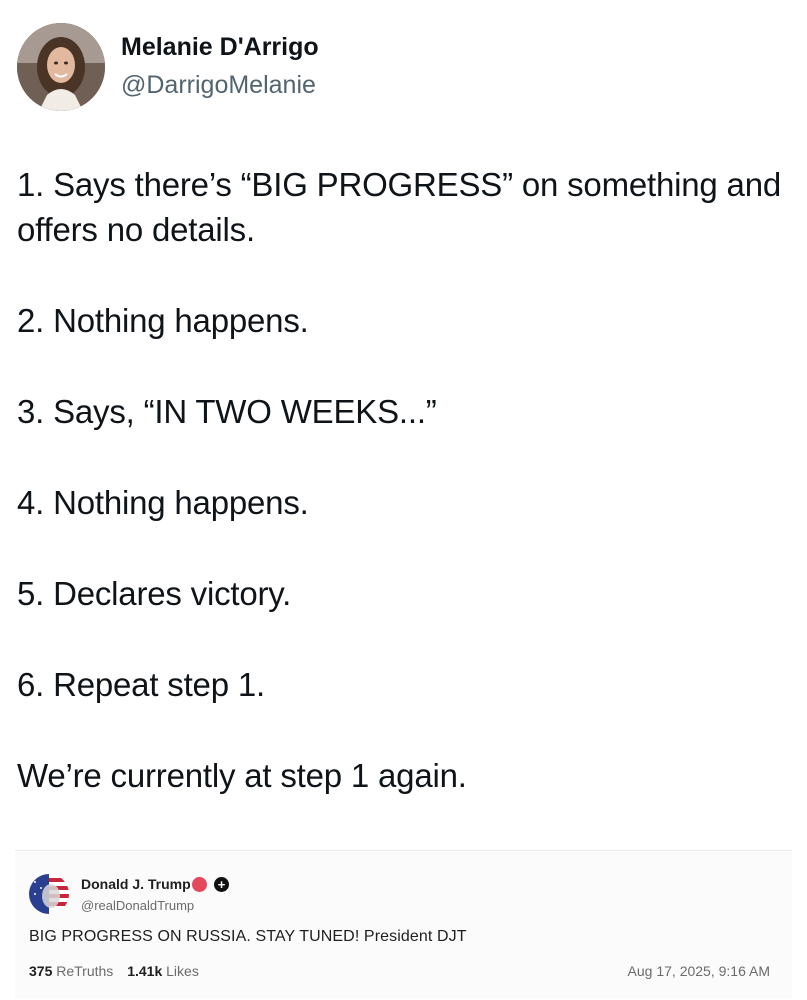 The image size is (807, 1000). What do you see at coordinates (699, 971) in the screenshot?
I see `quoted-post-timestamp: Aug 17, 2025, 9:16 AM` at bounding box center [699, 971].